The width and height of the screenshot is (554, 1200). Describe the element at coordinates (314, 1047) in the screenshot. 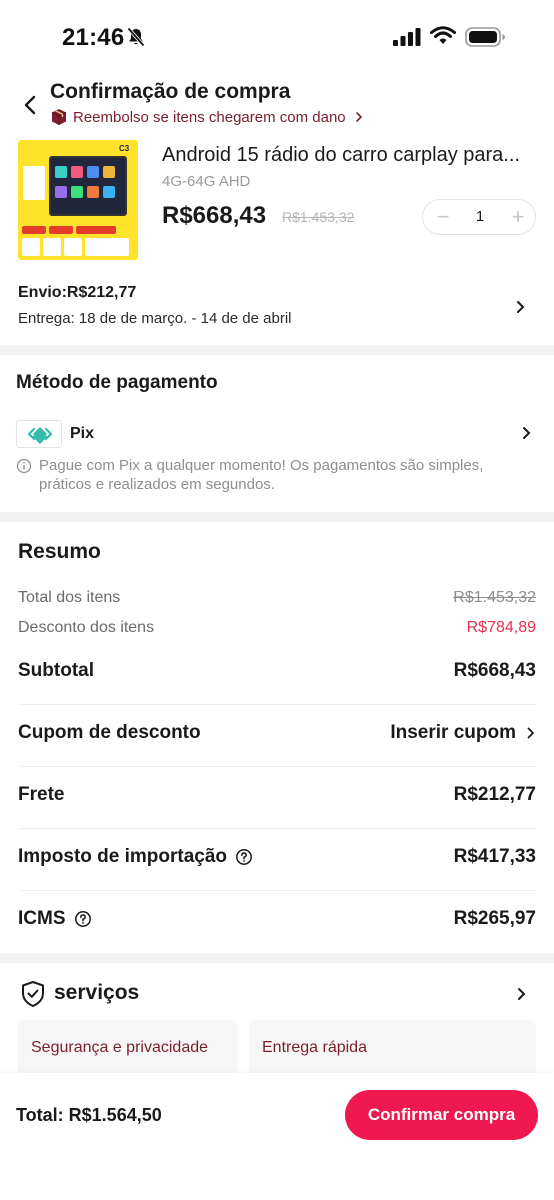

I see `service-card-label: Entrega rápida` at that location.